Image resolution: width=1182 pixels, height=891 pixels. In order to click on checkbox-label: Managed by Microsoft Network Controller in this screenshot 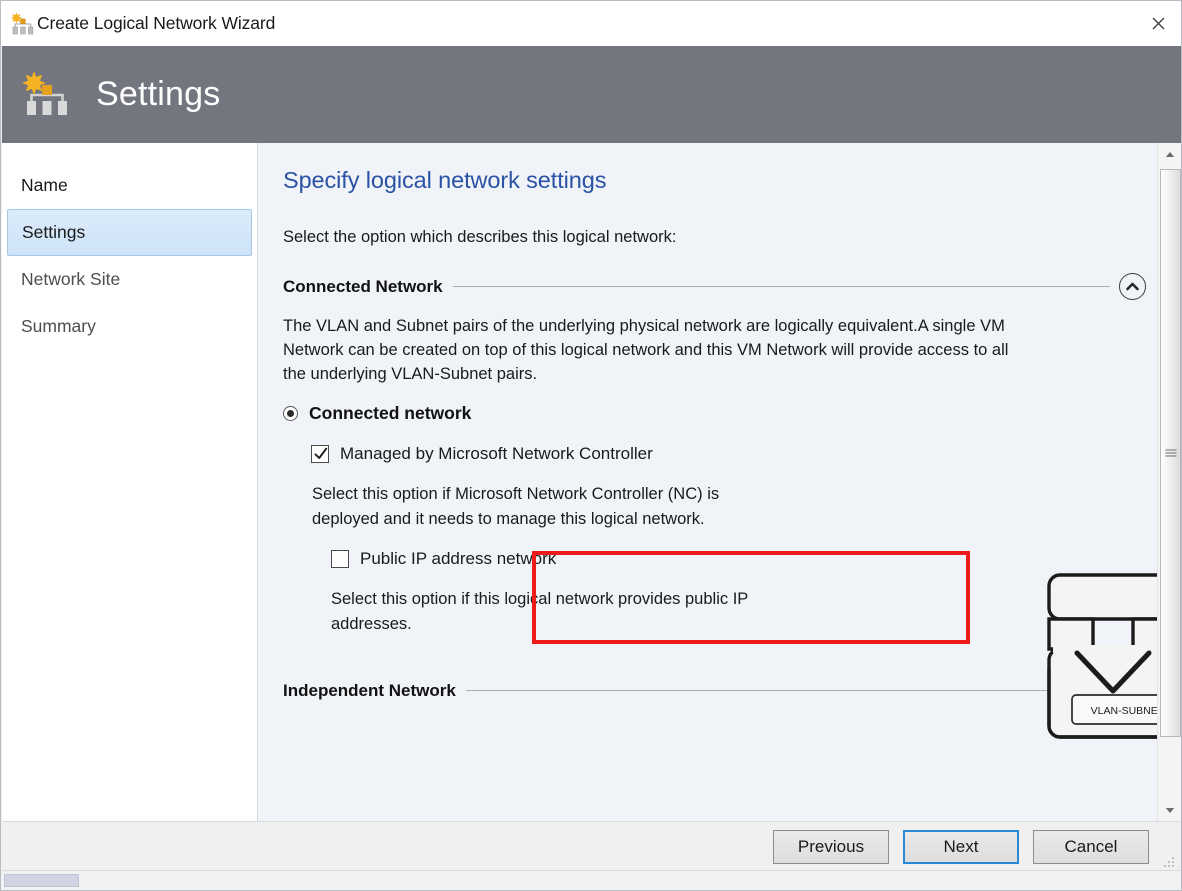, I will do `click(496, 453)`.